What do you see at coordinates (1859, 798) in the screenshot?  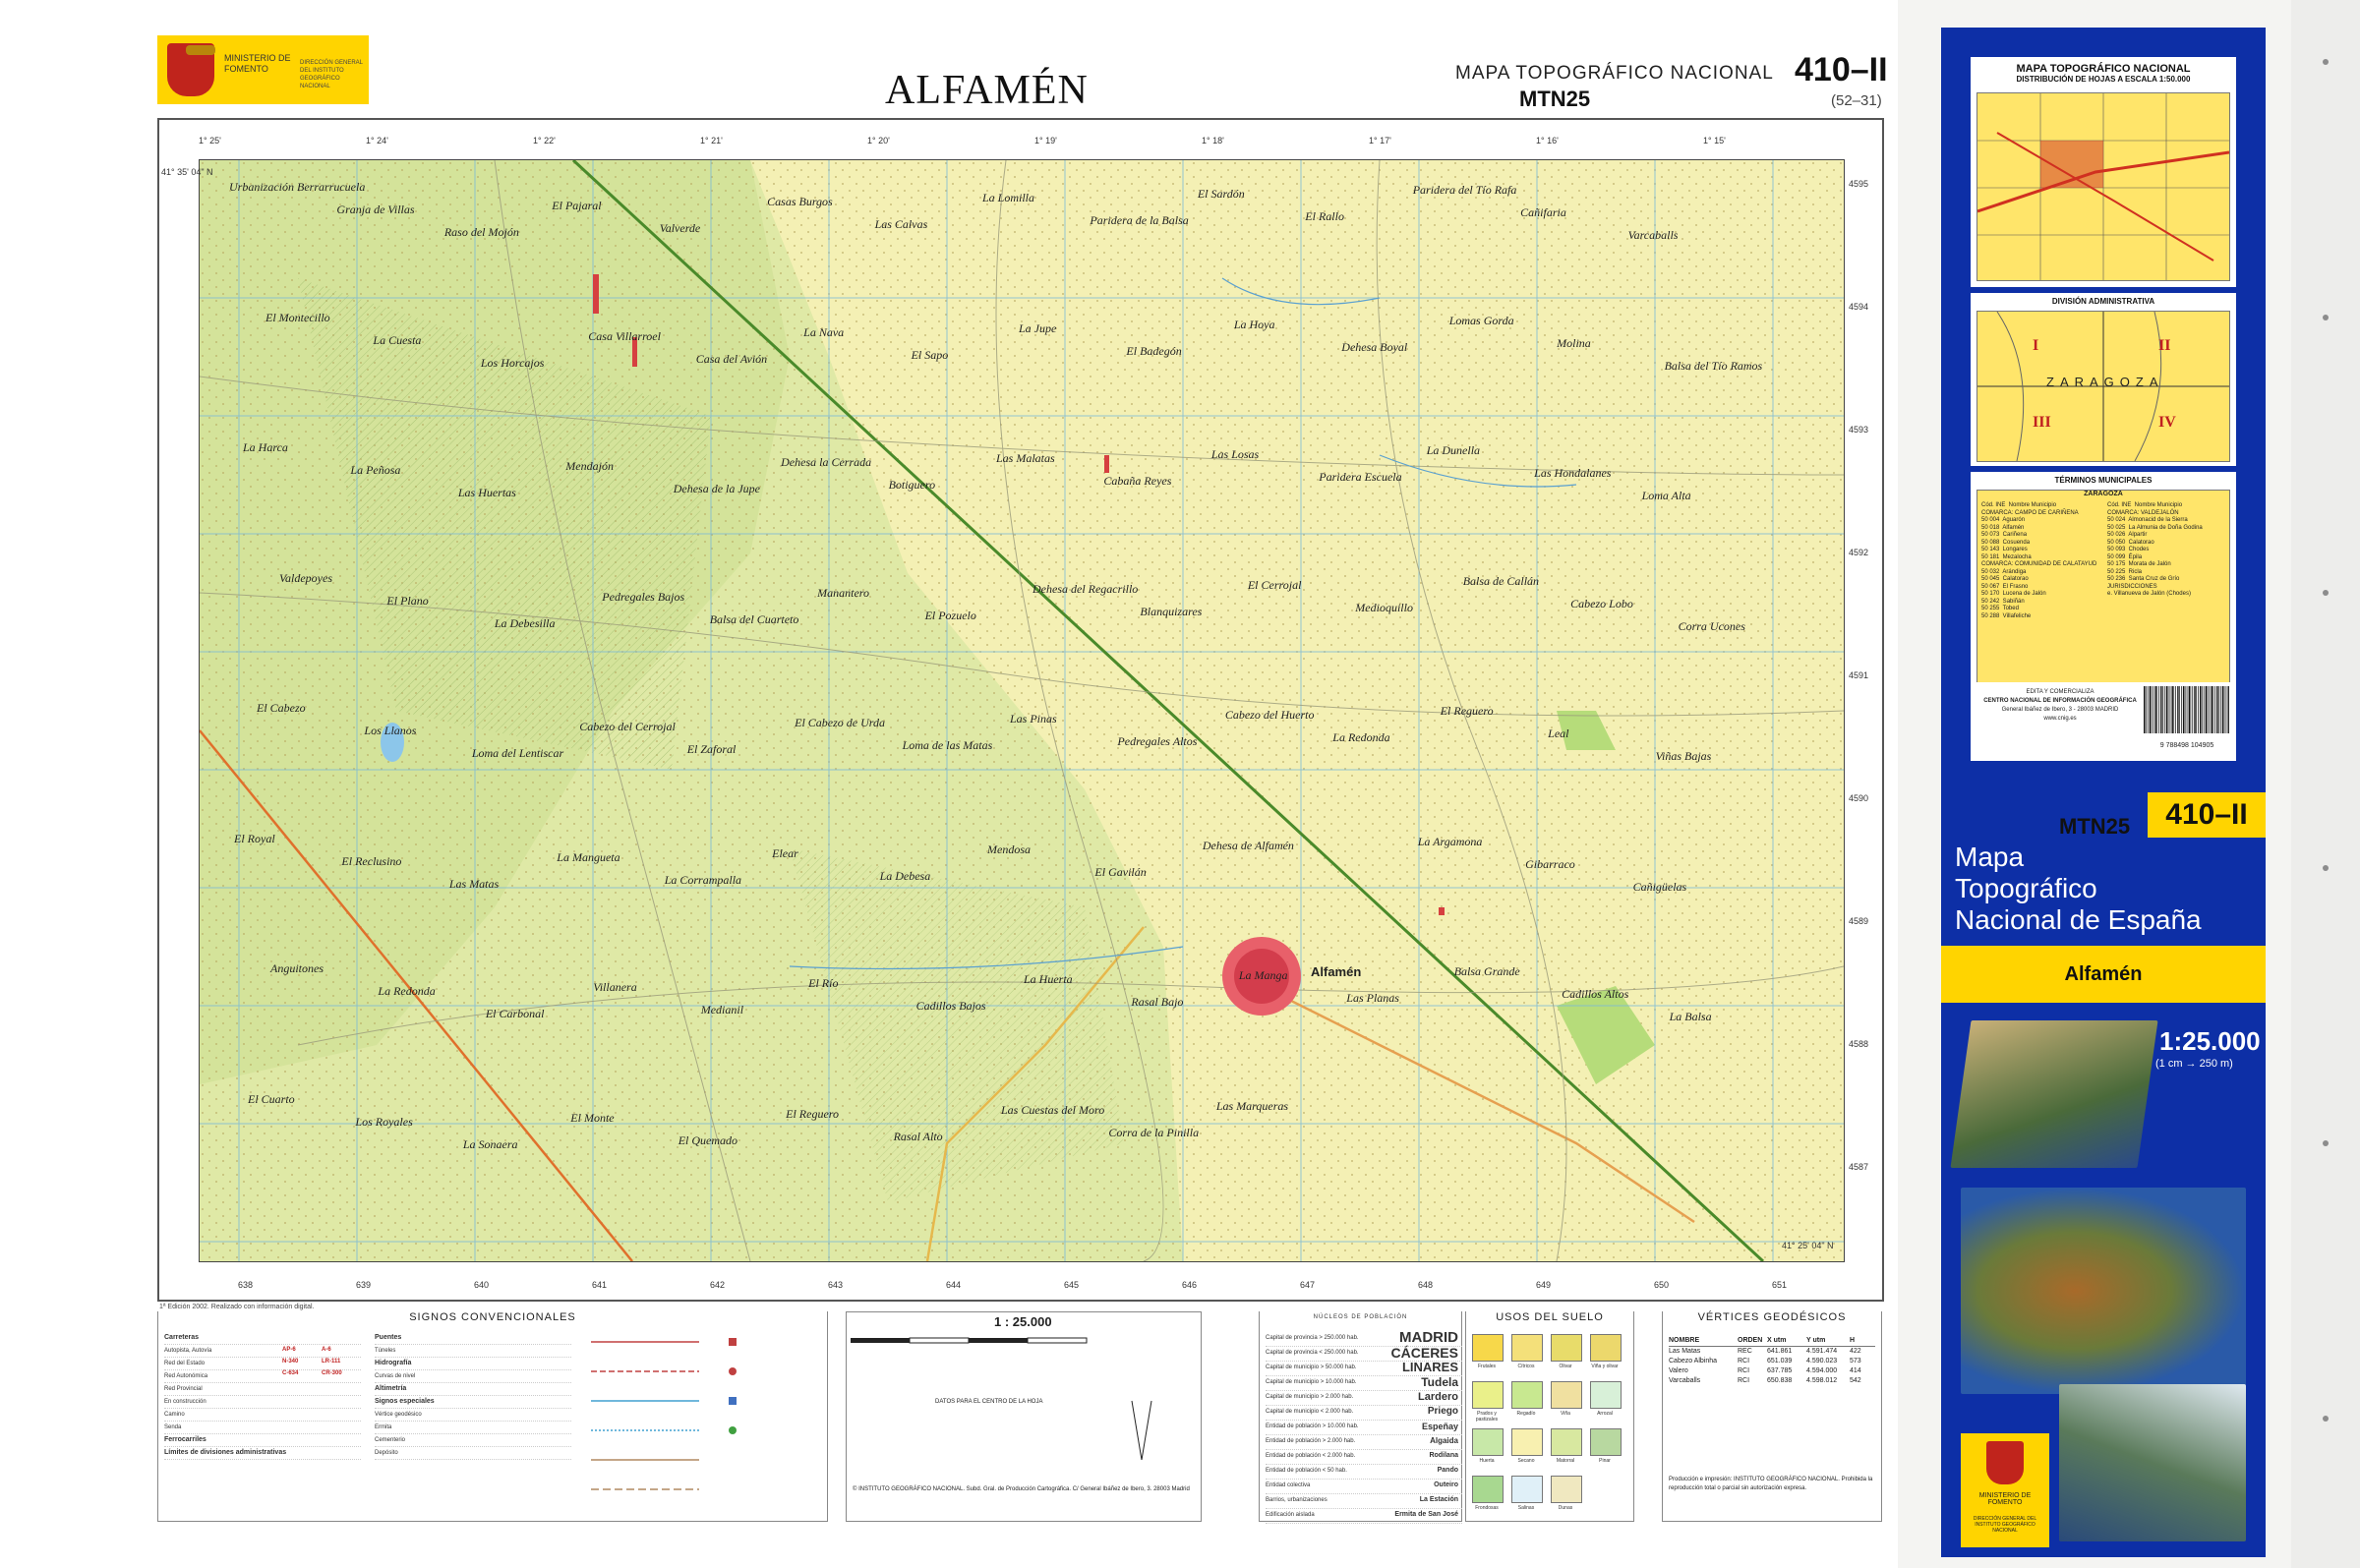 I see `coordinate-label: 4590` at bounding box center [1859, 798].